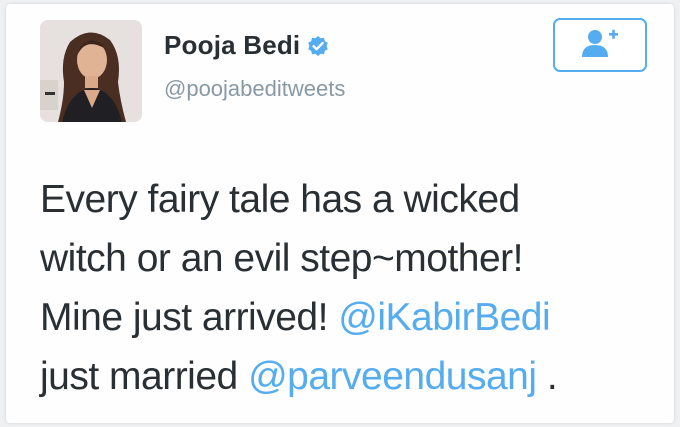 The height and width of the screenshot is (427, 680). I want to click on tweet-text-fragment: Mine just arrived!, so click(189, 317).